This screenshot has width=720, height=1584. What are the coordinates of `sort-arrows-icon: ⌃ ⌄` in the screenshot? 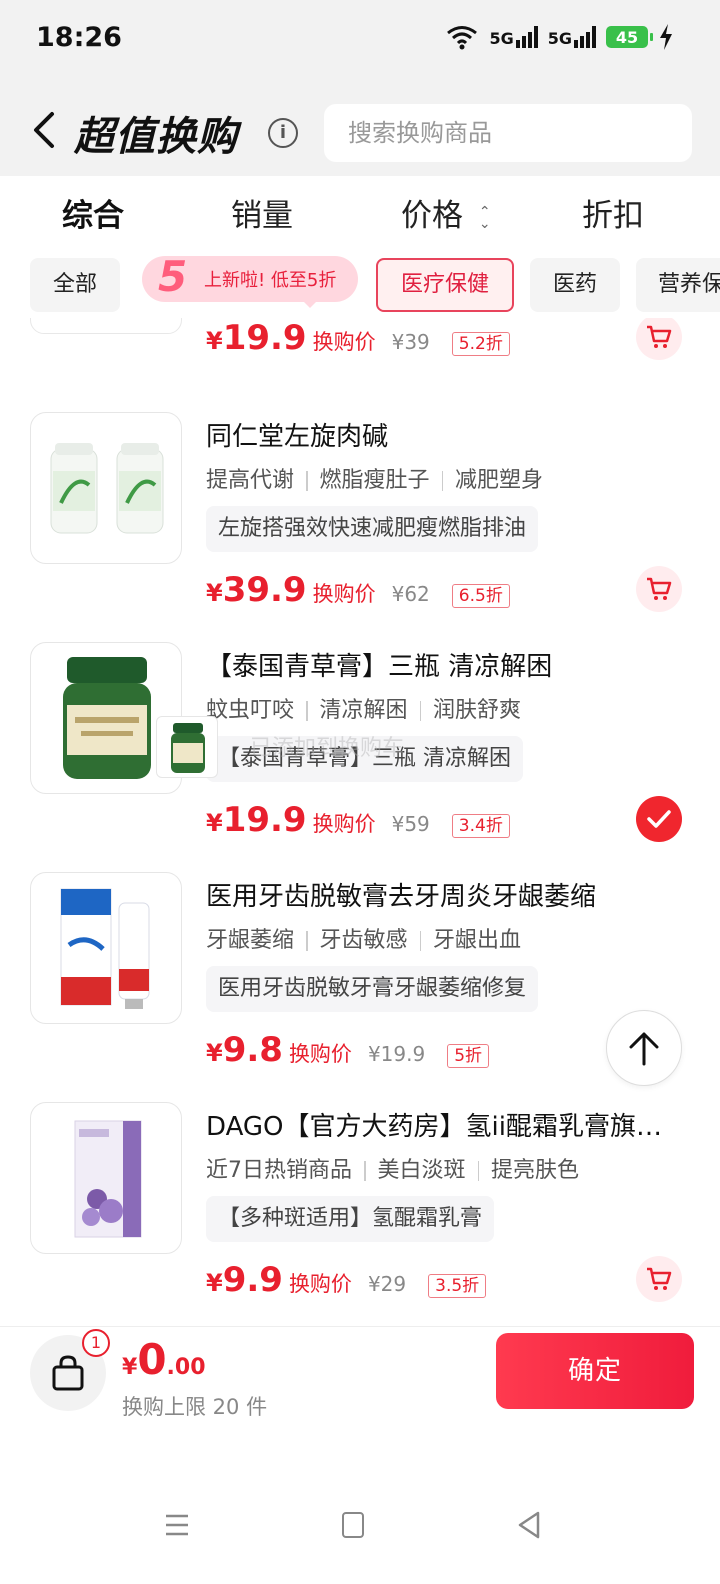 It's located at (484, 217).